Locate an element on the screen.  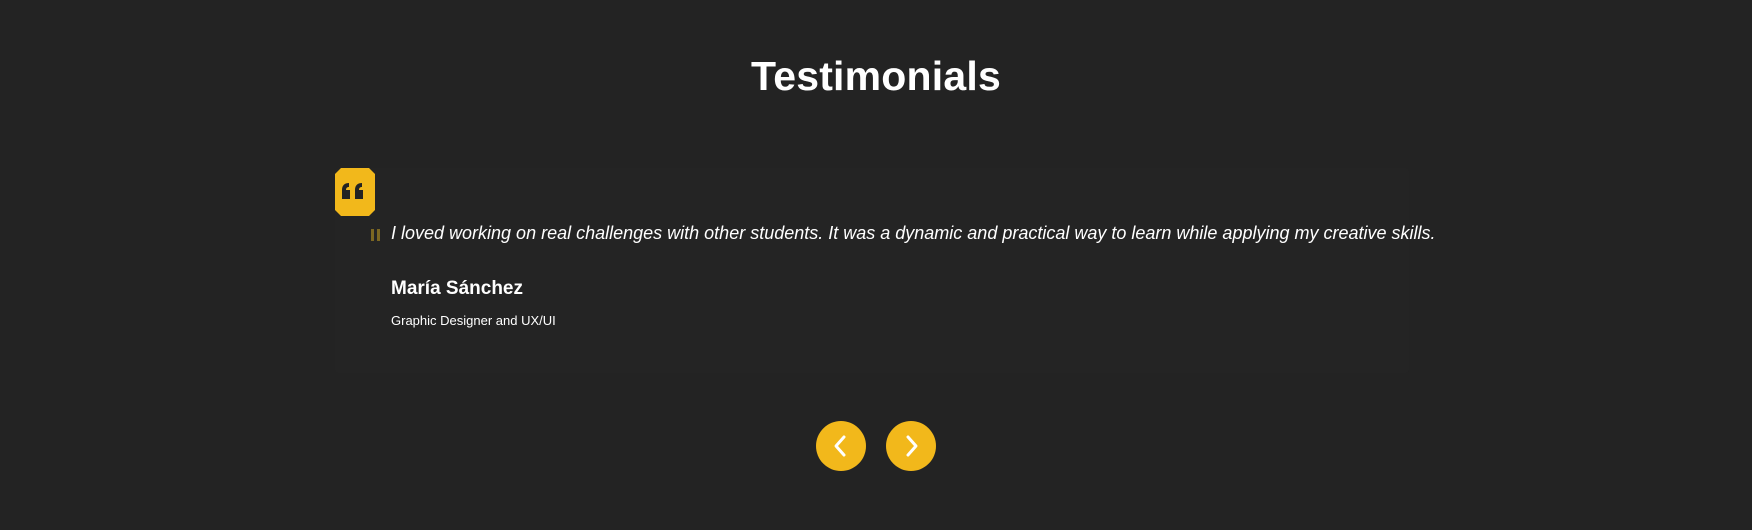
chevron-right-icon is located at coordinates (912, 446).